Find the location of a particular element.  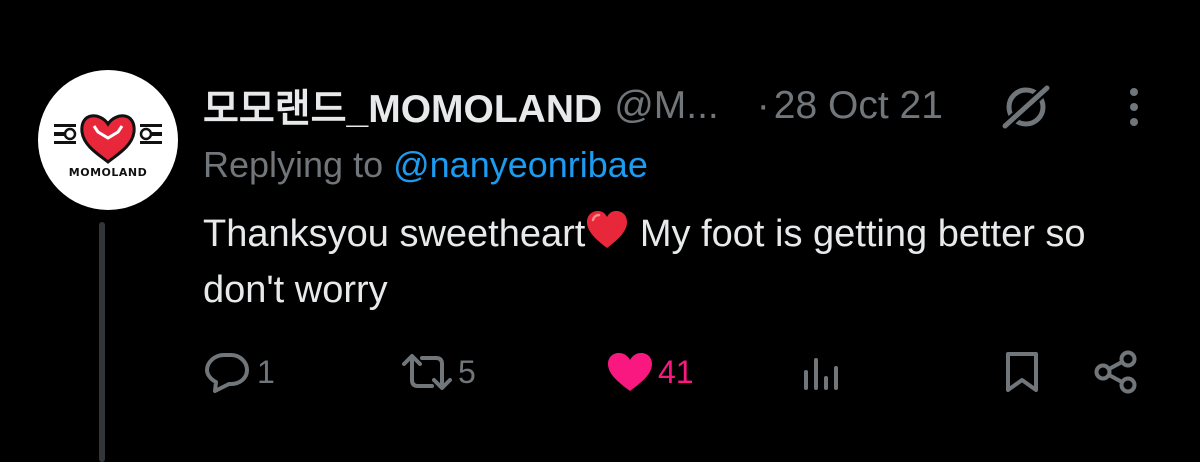

display-name: 모모랜드_MOMOLAND is located at coordinates (402, 106).